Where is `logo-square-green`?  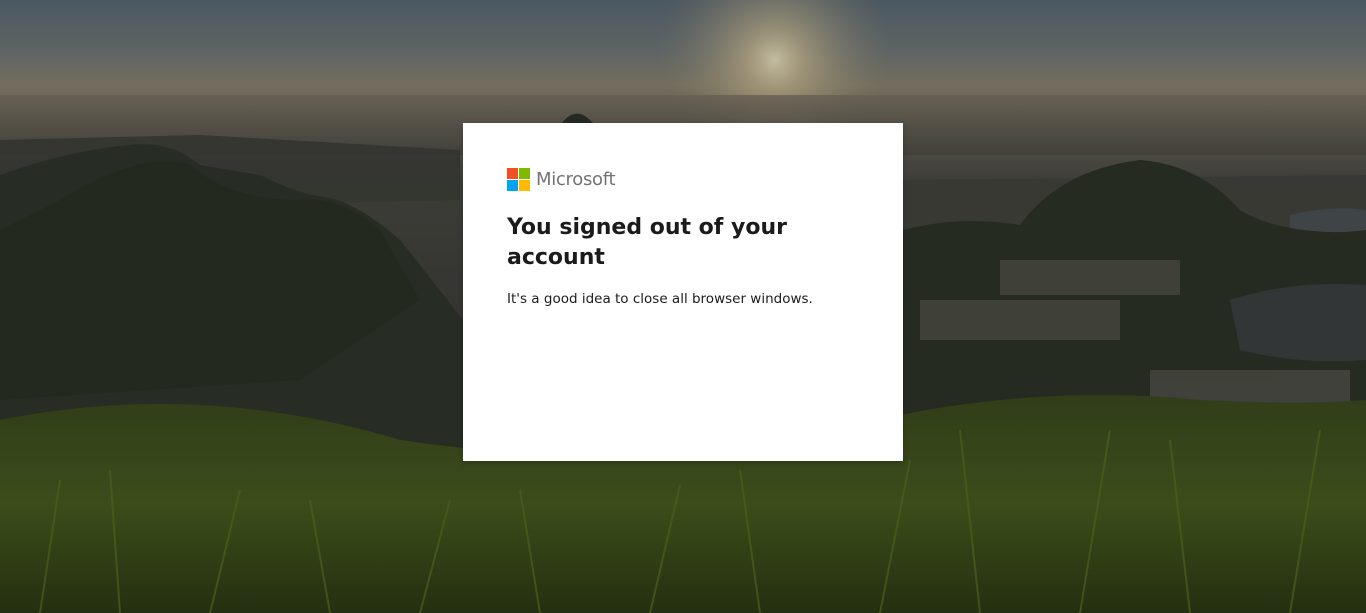 logo-square-green is located at coordinates (524, 173).